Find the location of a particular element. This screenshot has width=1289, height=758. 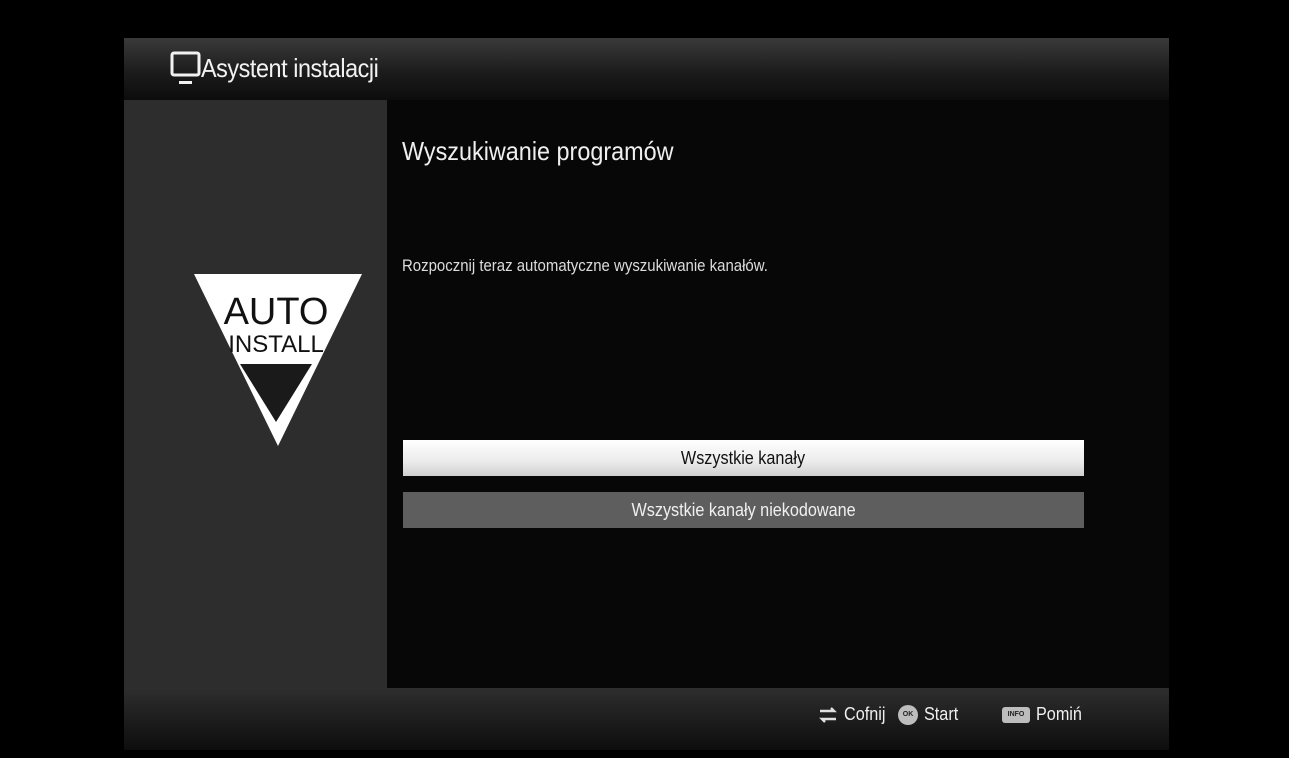

header-bar: Asystent instalacji is located at coordinates (646, 69).